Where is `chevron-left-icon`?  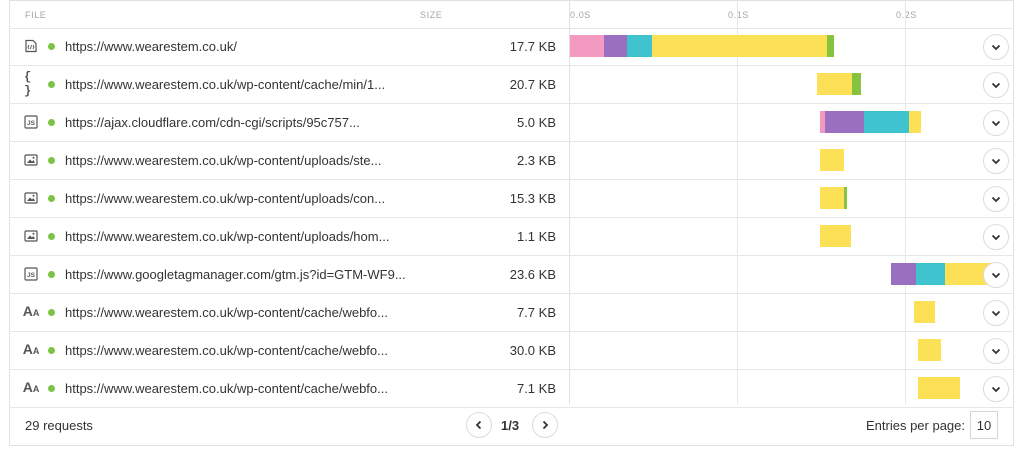 chevron-left-icon is located at coordinates (478, 425).